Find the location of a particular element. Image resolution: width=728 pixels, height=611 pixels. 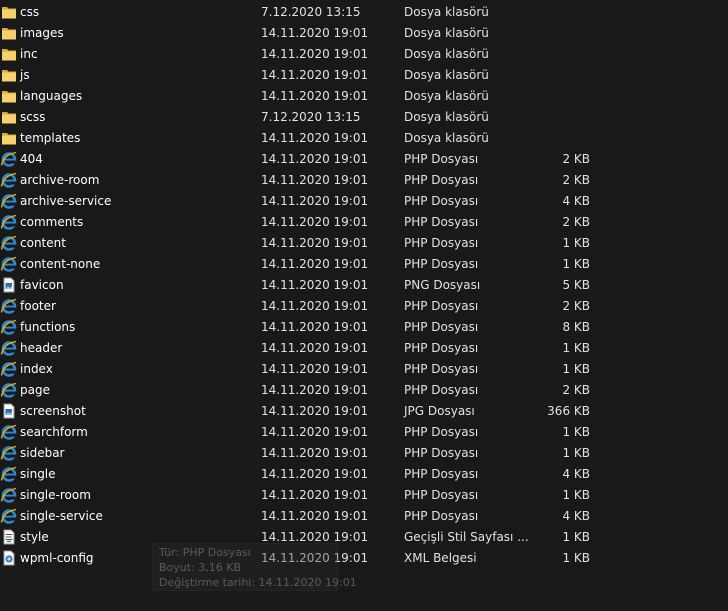

file-name: searchform is located at coordinates (54, 432).